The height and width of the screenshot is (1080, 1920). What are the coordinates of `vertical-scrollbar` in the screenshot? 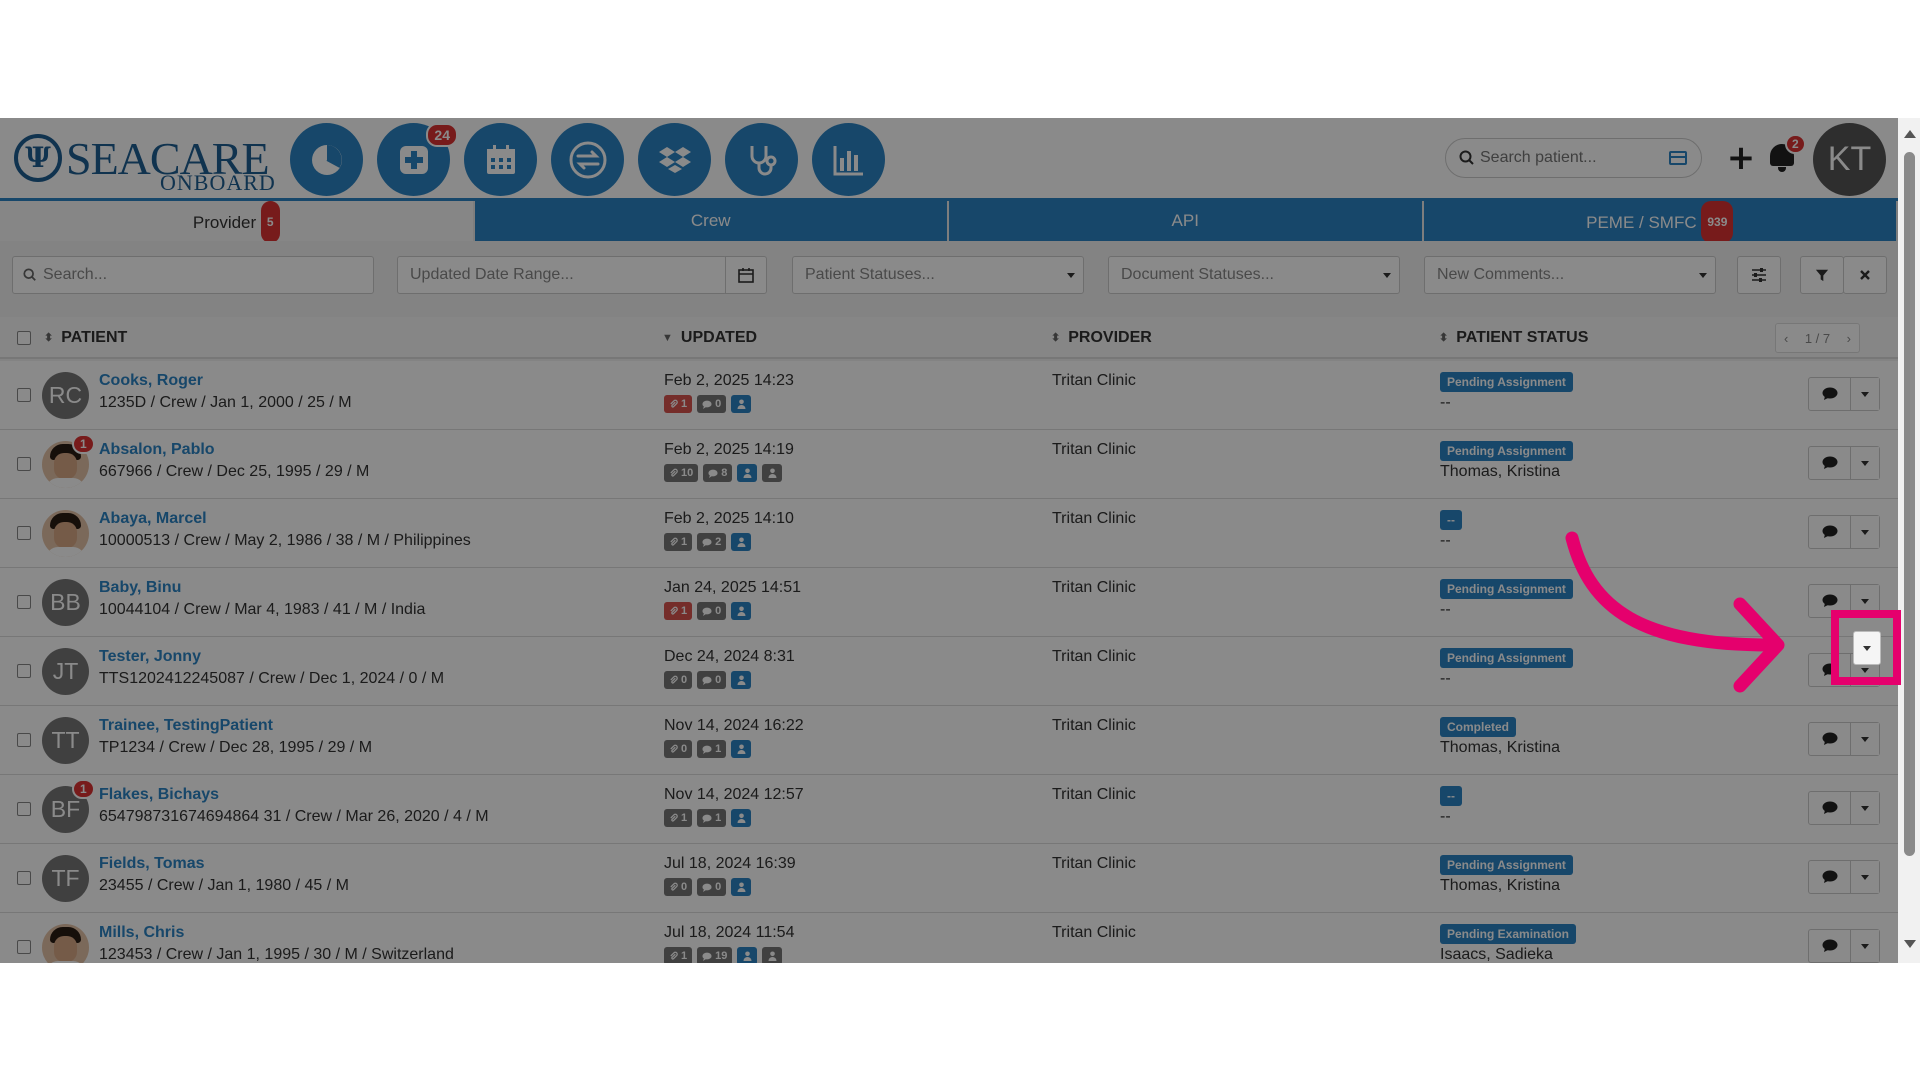 It's located at (1909, 540).